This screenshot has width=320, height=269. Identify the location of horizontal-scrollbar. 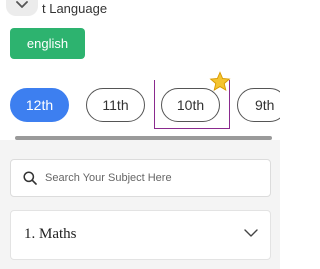
(143, 138).